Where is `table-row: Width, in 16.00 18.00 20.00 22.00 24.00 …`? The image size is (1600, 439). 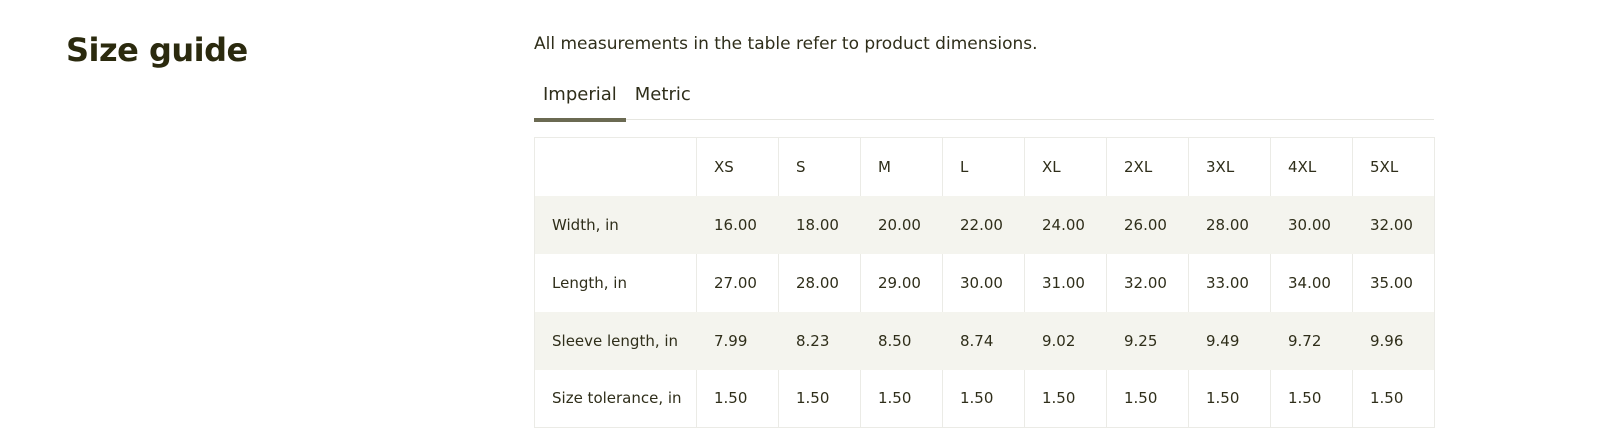 table-row: Width, in 16.00 18.00 20.00 22.00 24.00 … is located at coordinates (984, 224).